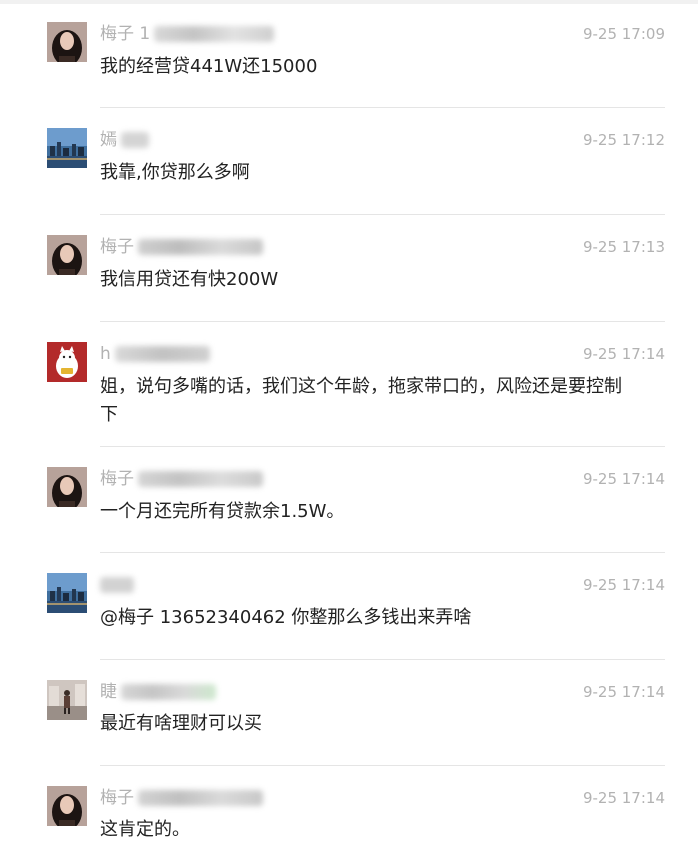 The height and width of the screenshot is (855, 698). Describe the element at coordinates (125, 34) in the screenshot. I see `sender-name-text: 梅子 1` at that location.